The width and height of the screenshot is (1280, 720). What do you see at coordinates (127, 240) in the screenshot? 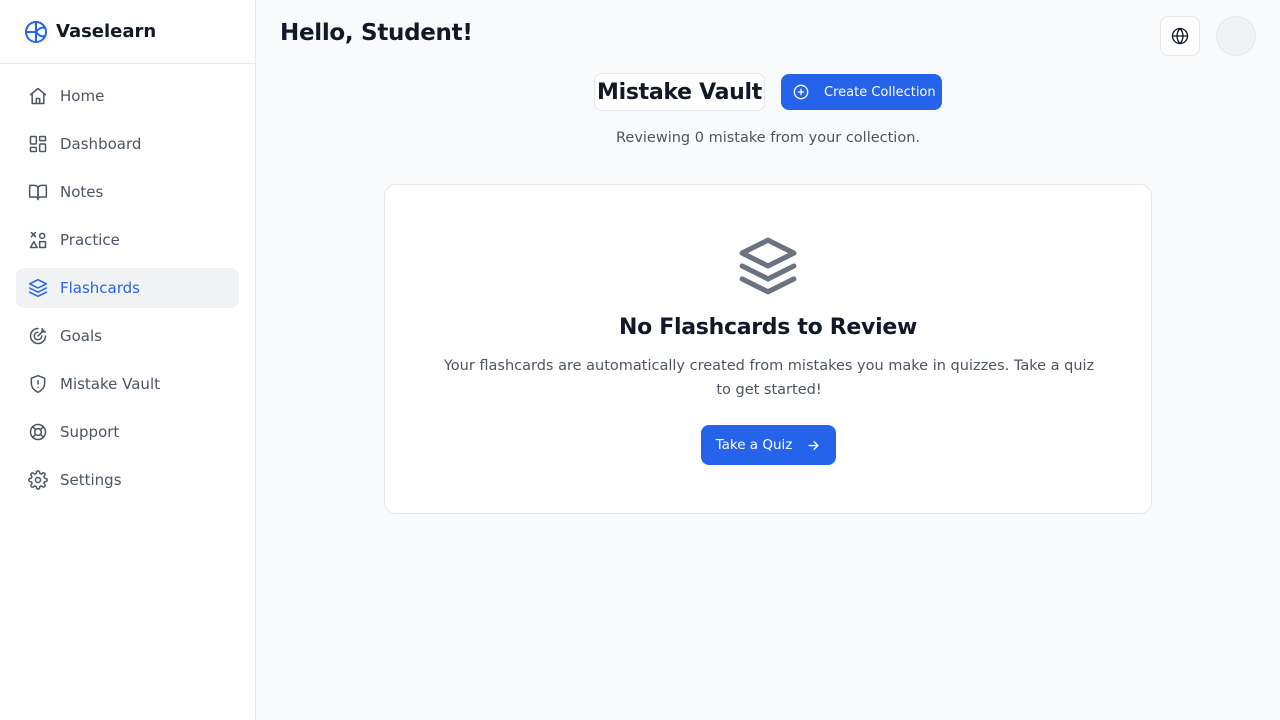
I see `sidebar-item-practice: Practice` at bounding box center [127, 240].